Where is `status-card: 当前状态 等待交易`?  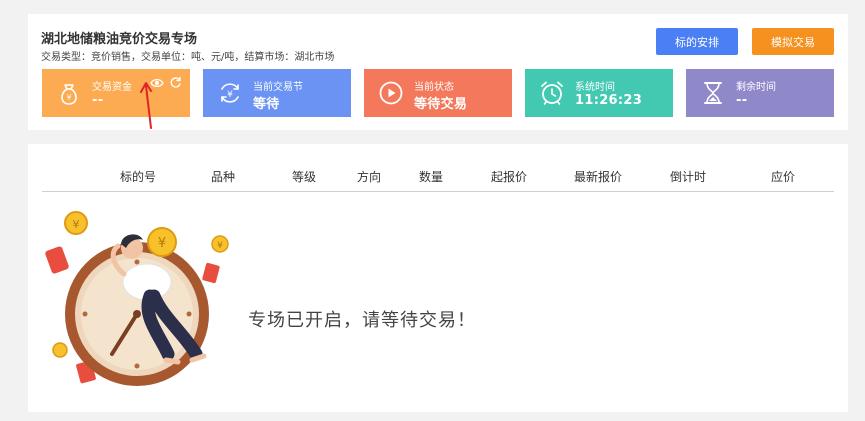 status-card: 当前状态 等待交易 is located at coordinates (438, 93).